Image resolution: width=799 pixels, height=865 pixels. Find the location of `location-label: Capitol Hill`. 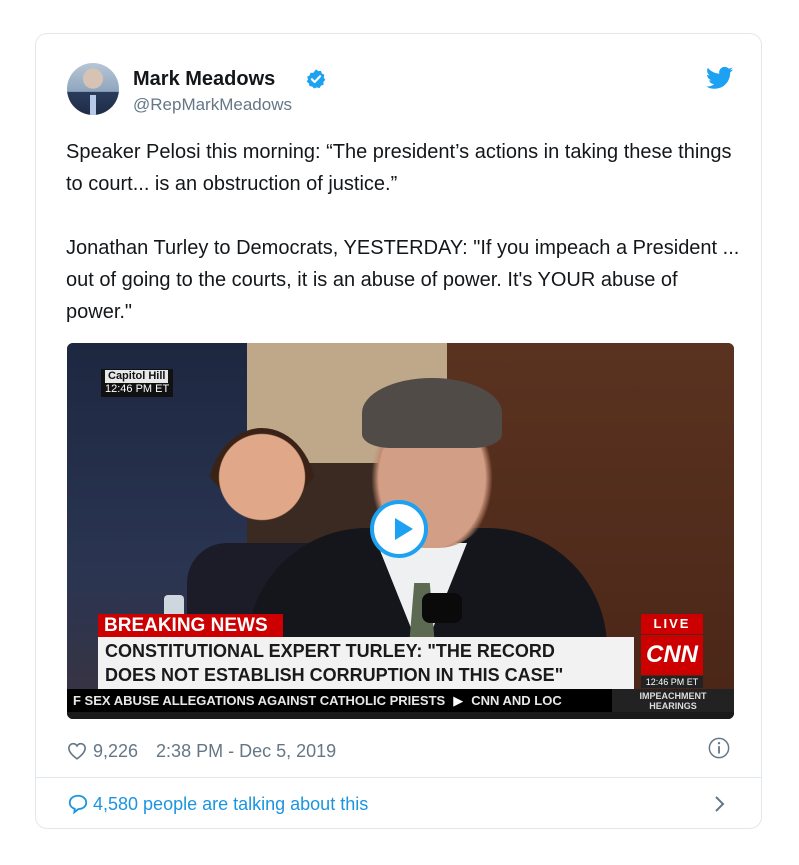

location-label: Capitol Hill is located at coordinates (137, 376).